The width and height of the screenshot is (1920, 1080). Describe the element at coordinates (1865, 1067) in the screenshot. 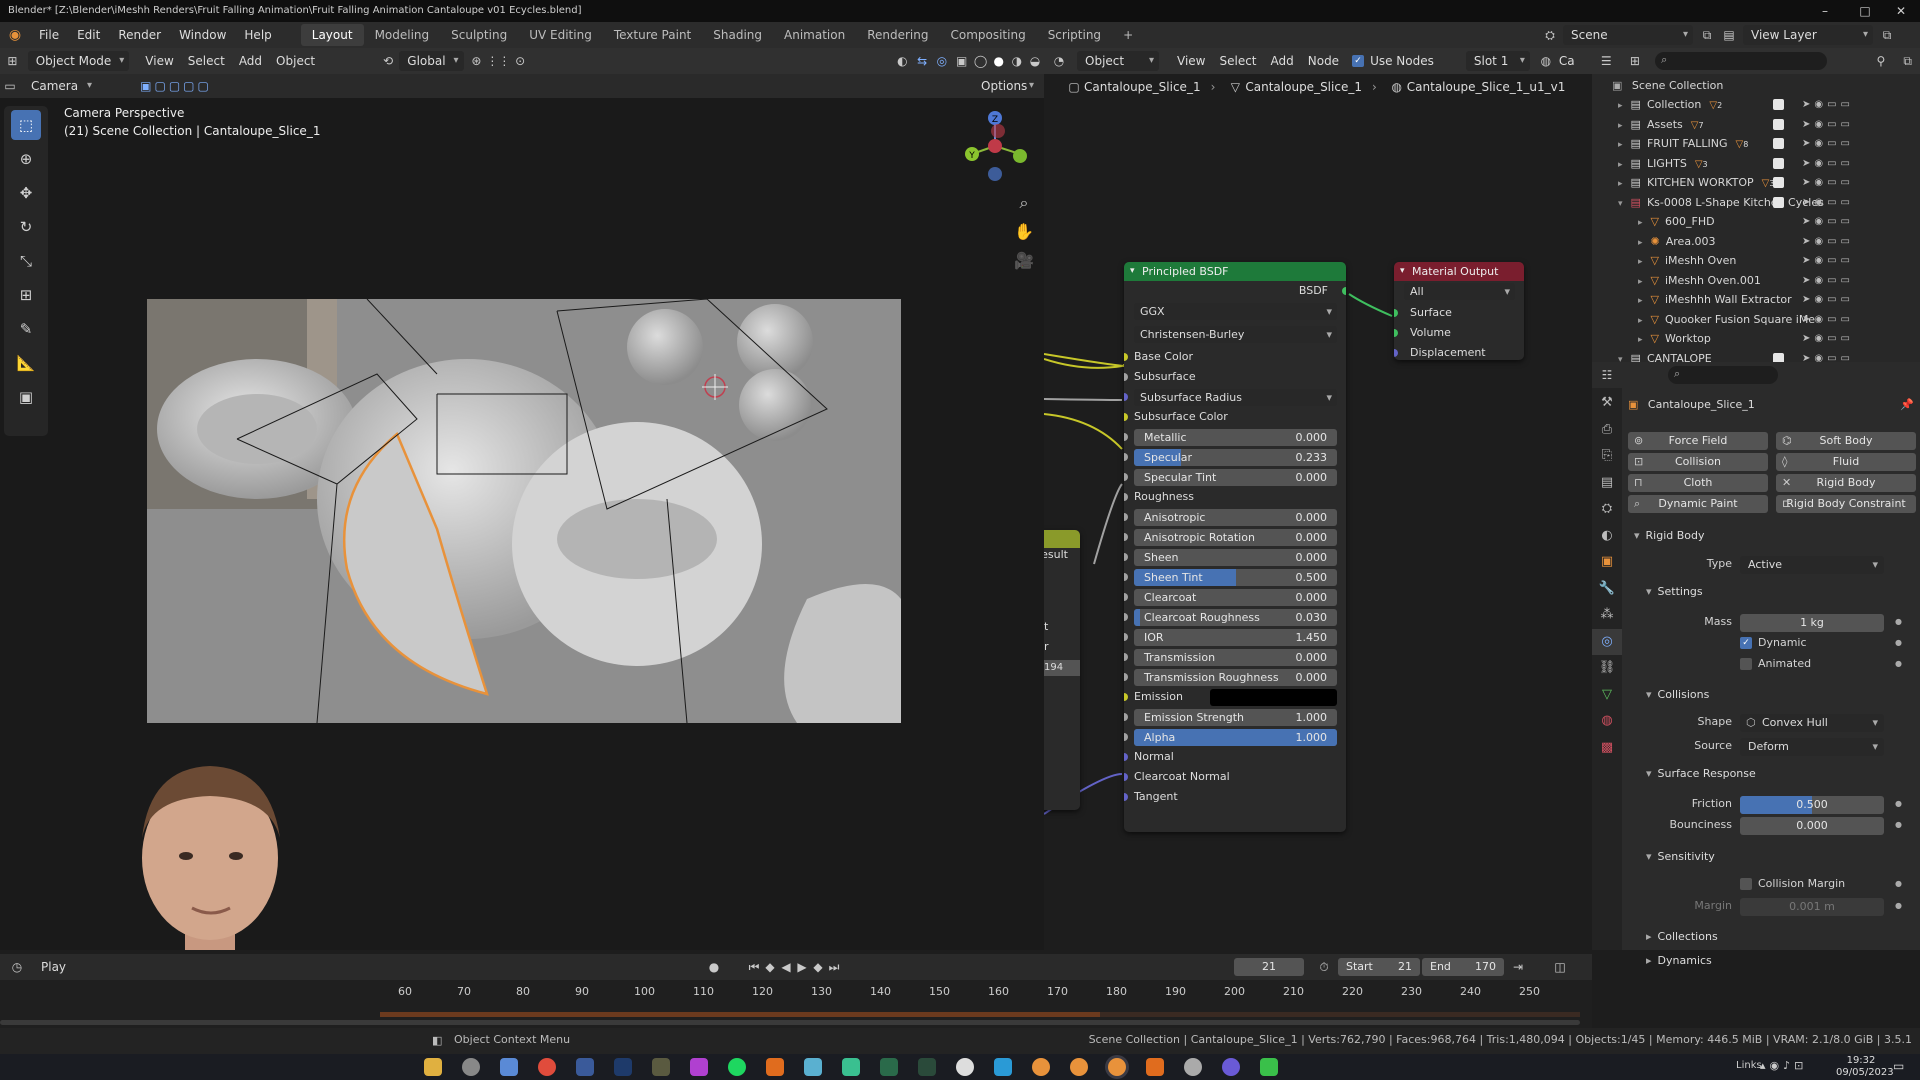

I see `taskbar-clock: 19:32 09/05/2023` at that location.